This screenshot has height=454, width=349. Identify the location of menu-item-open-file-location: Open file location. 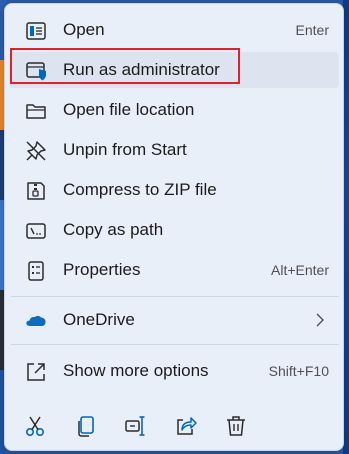
(174, 110).